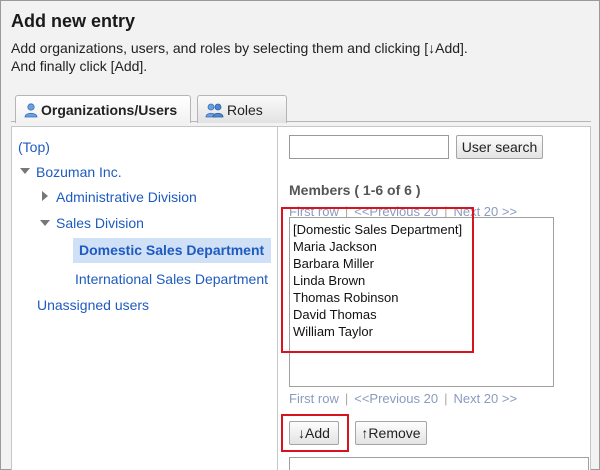 This screenshot has width=600, height=470. I want to click on tree-node-domestic-sales-department: Domestic Sales Department, so click(172, 250).